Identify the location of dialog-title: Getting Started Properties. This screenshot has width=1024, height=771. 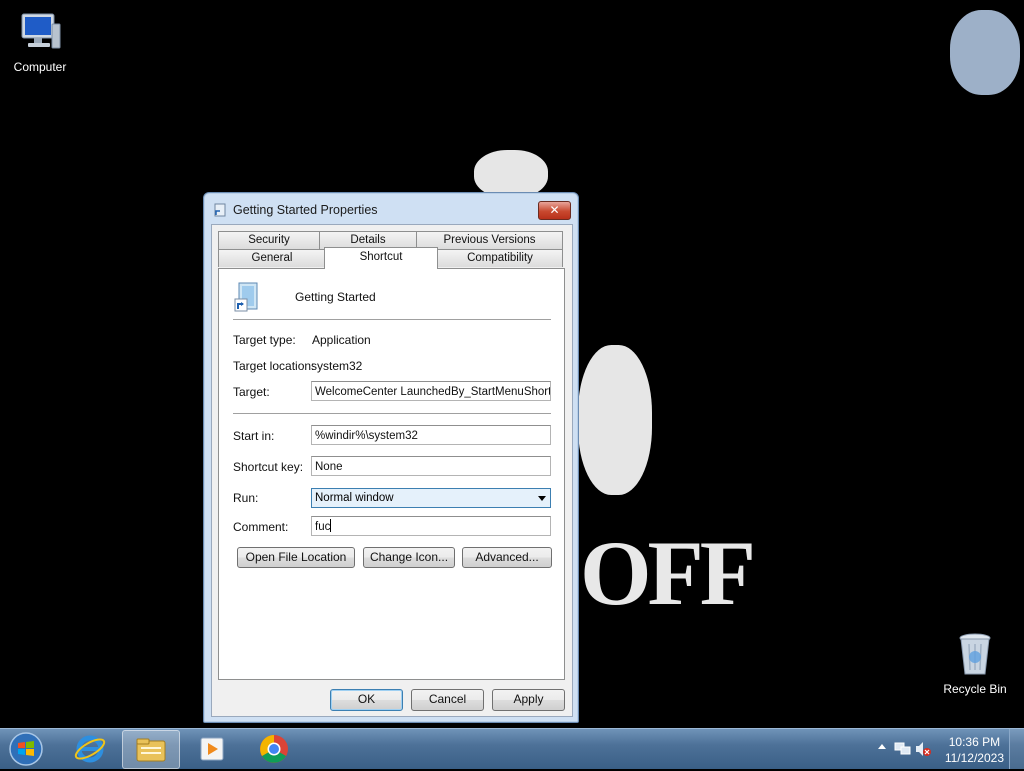
(305, 210).